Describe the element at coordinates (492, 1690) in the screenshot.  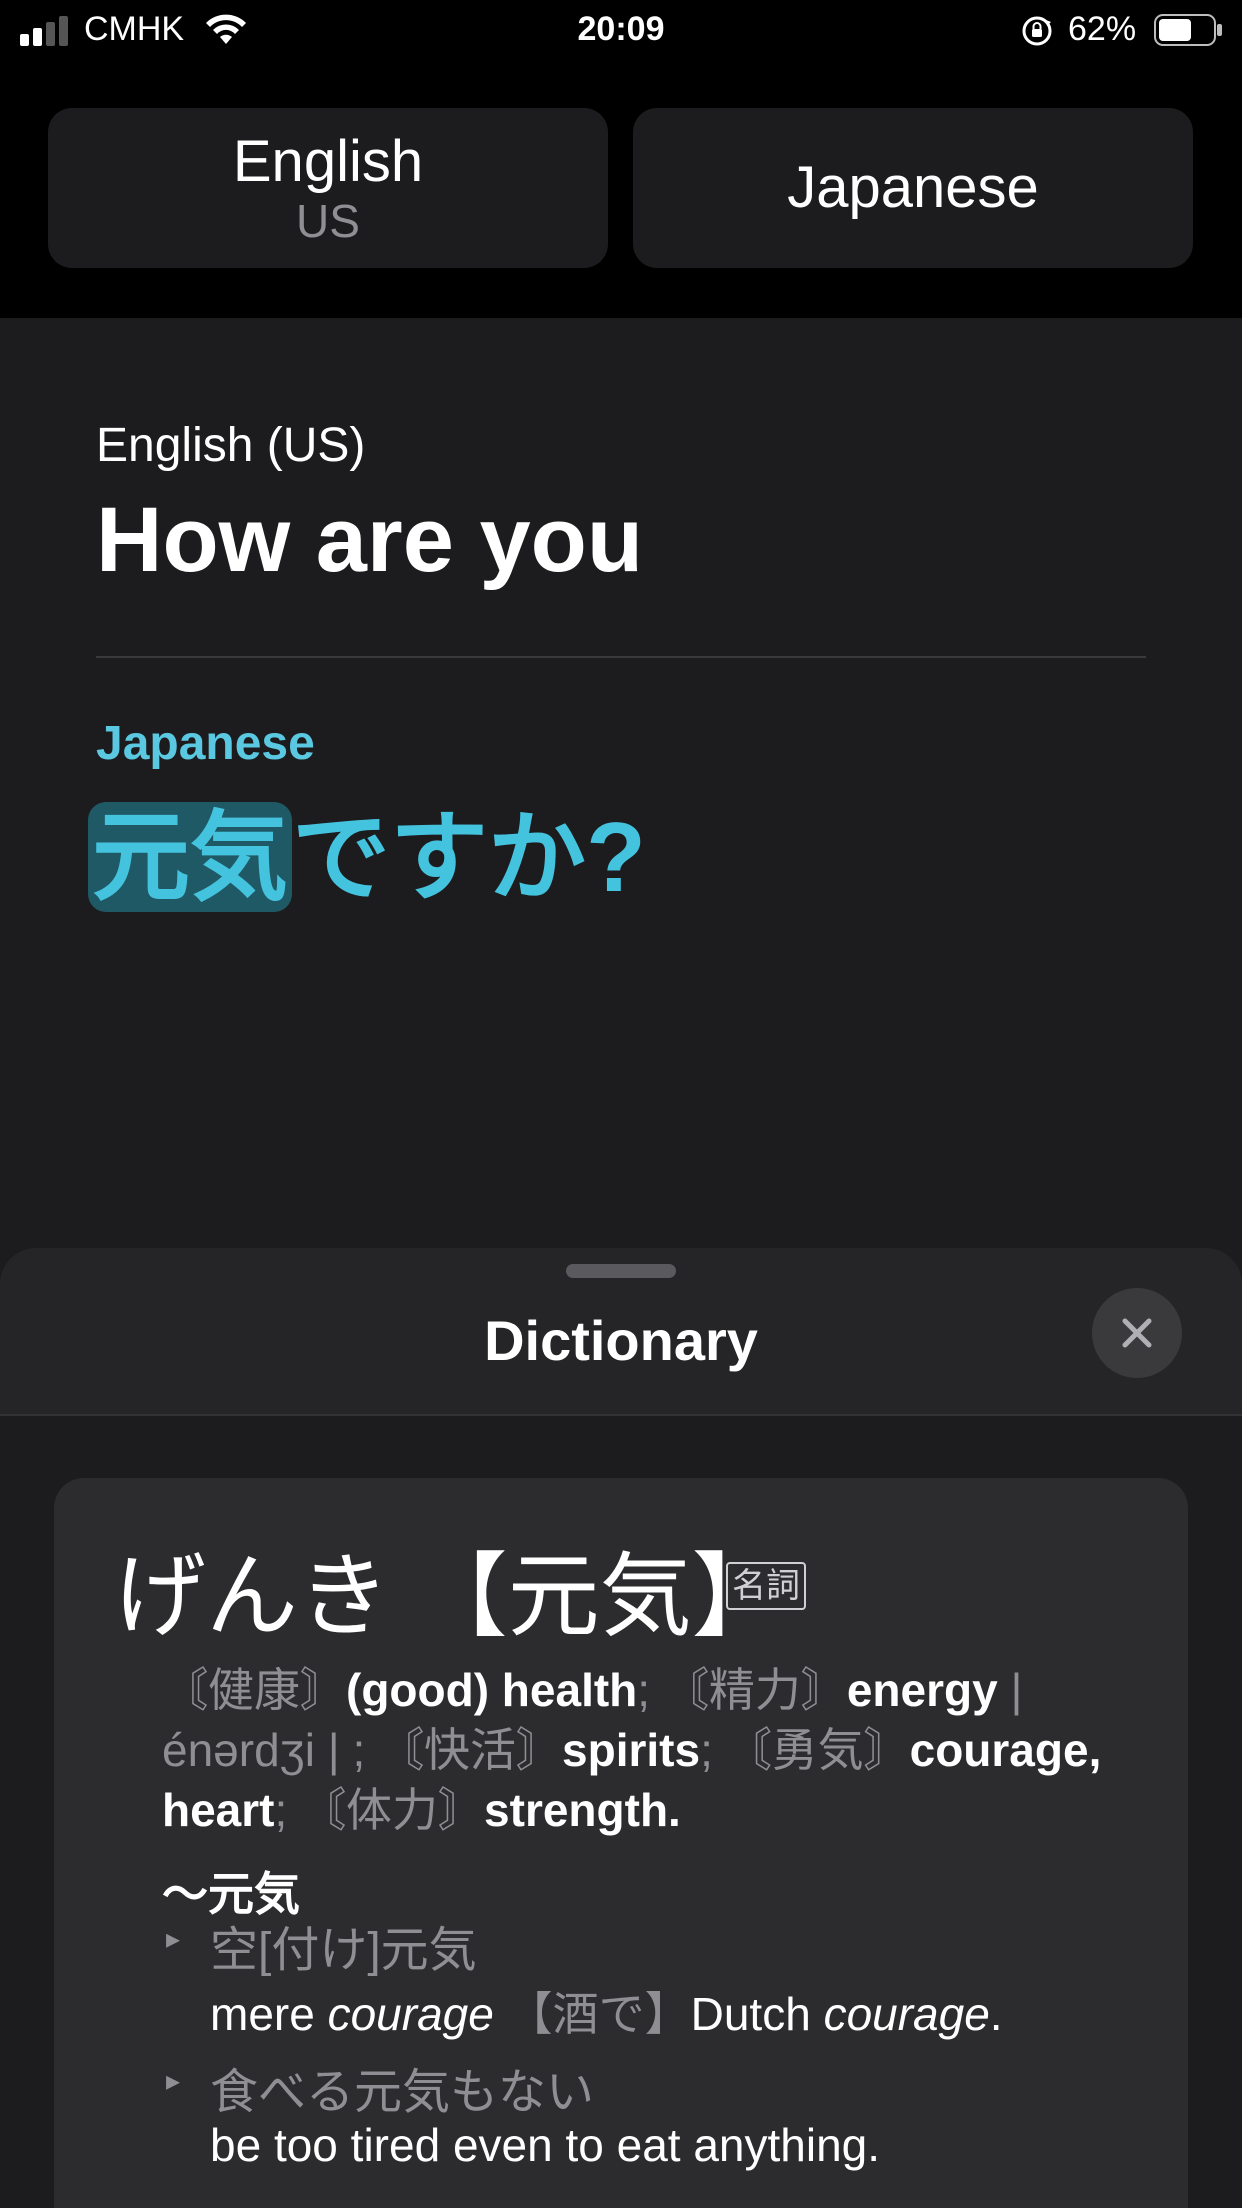
I see `sense-translation: (good) health` at that location.